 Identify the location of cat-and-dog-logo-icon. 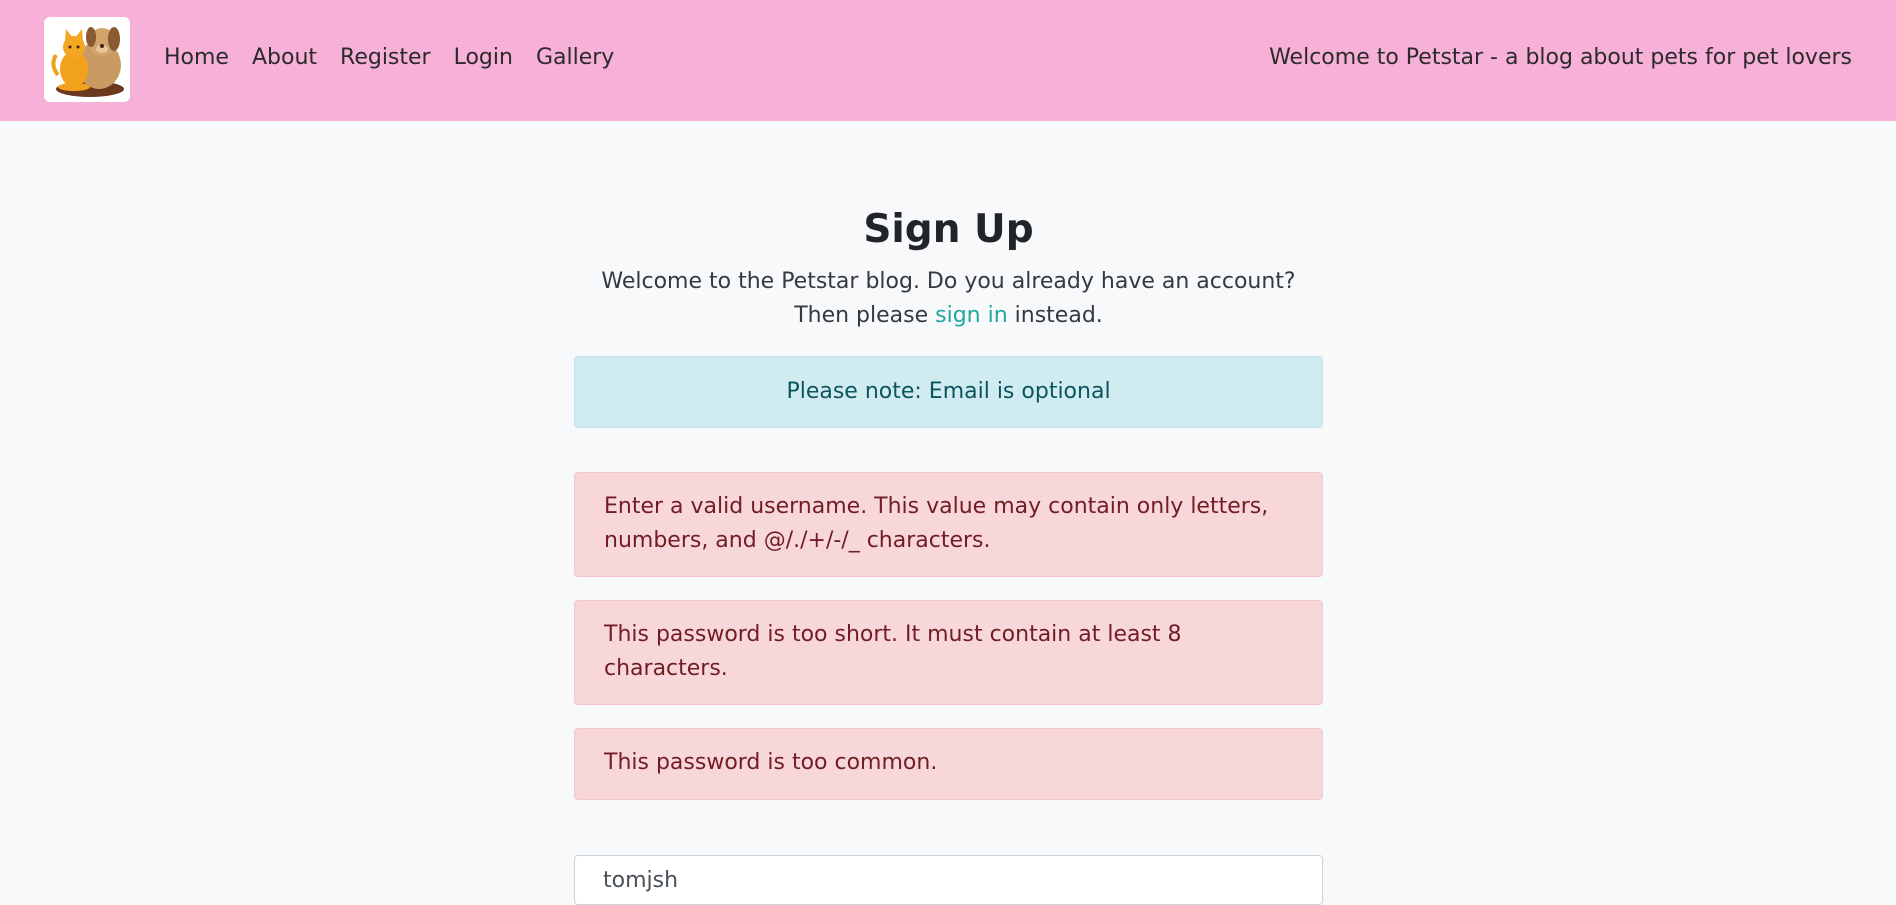
(87, 62).